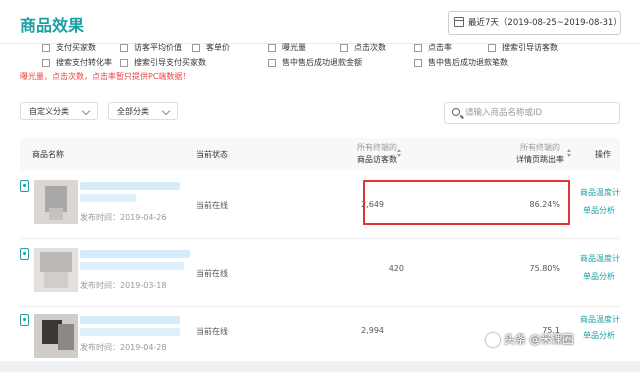  I want to click on visitor-count: 420, so click(396, 268).